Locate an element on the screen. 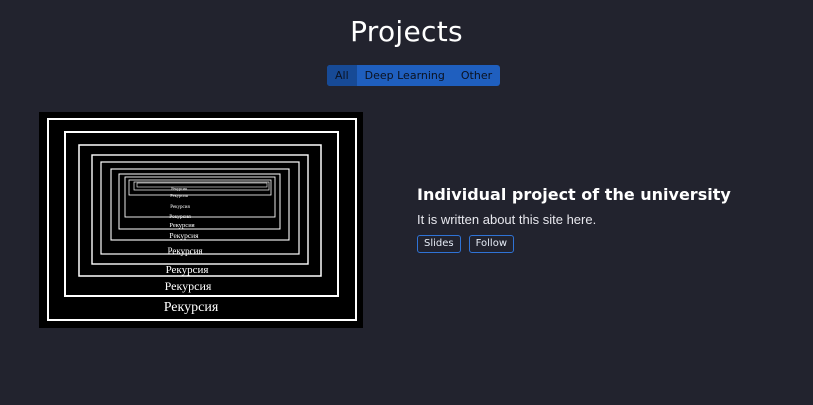 This screenshot has height=405, width=813. recursion-label-10: Рекурсия is located at coordinates (179, 188).